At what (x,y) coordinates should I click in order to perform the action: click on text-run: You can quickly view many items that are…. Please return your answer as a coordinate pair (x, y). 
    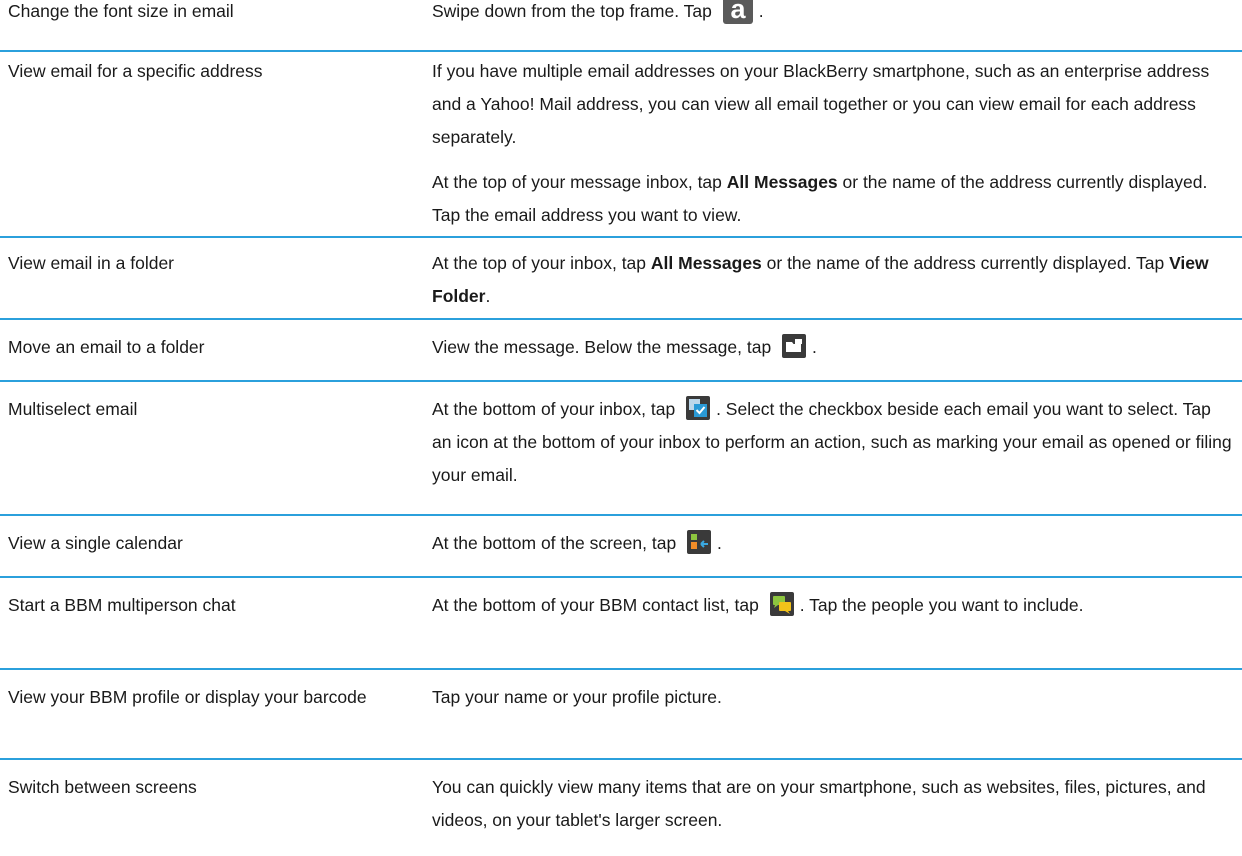
    Looking at the image, I should click on (819, 803).